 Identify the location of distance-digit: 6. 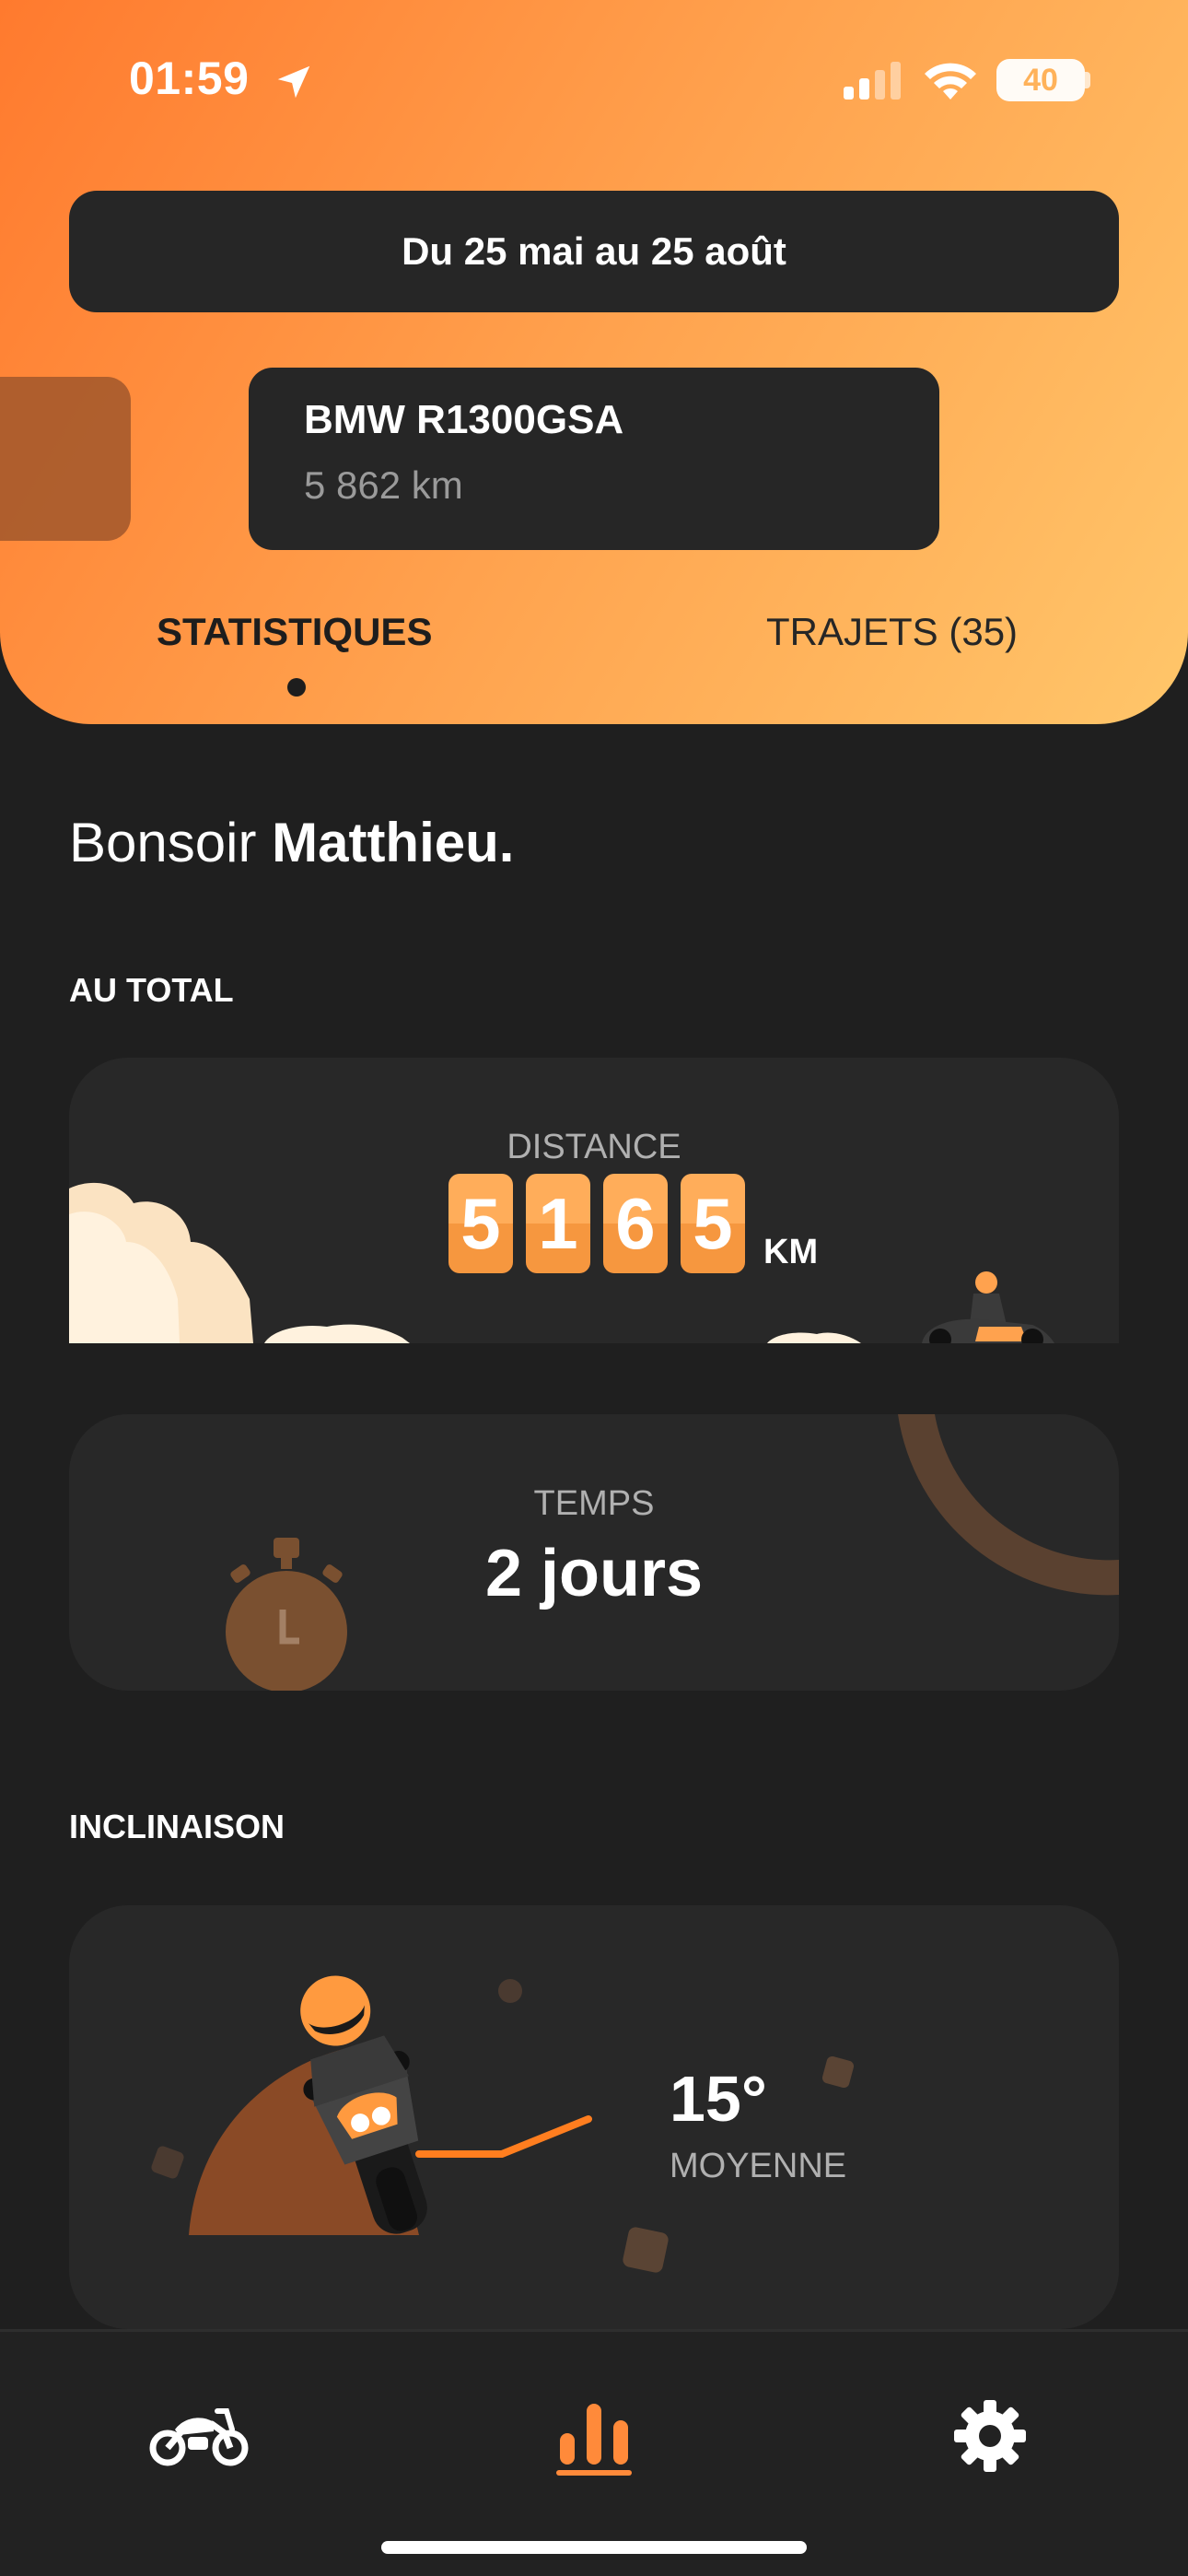
(635, 1223).